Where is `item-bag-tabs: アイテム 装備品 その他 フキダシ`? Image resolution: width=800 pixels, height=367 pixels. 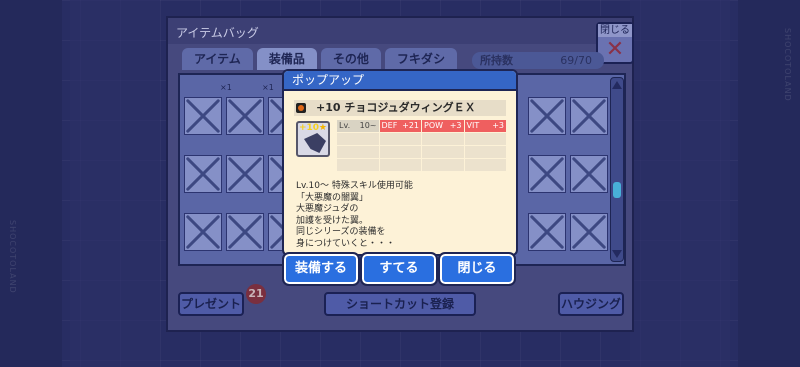 item-bag-tabs: アイテム 装備品 その他 フキダシ is located at coordinates (320, 59).